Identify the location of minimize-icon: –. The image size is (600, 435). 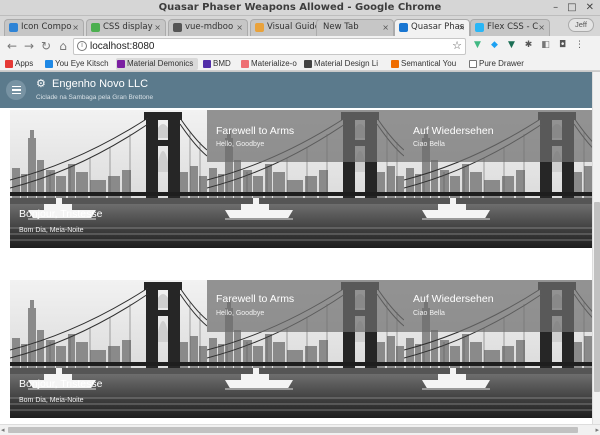
(555, 8).